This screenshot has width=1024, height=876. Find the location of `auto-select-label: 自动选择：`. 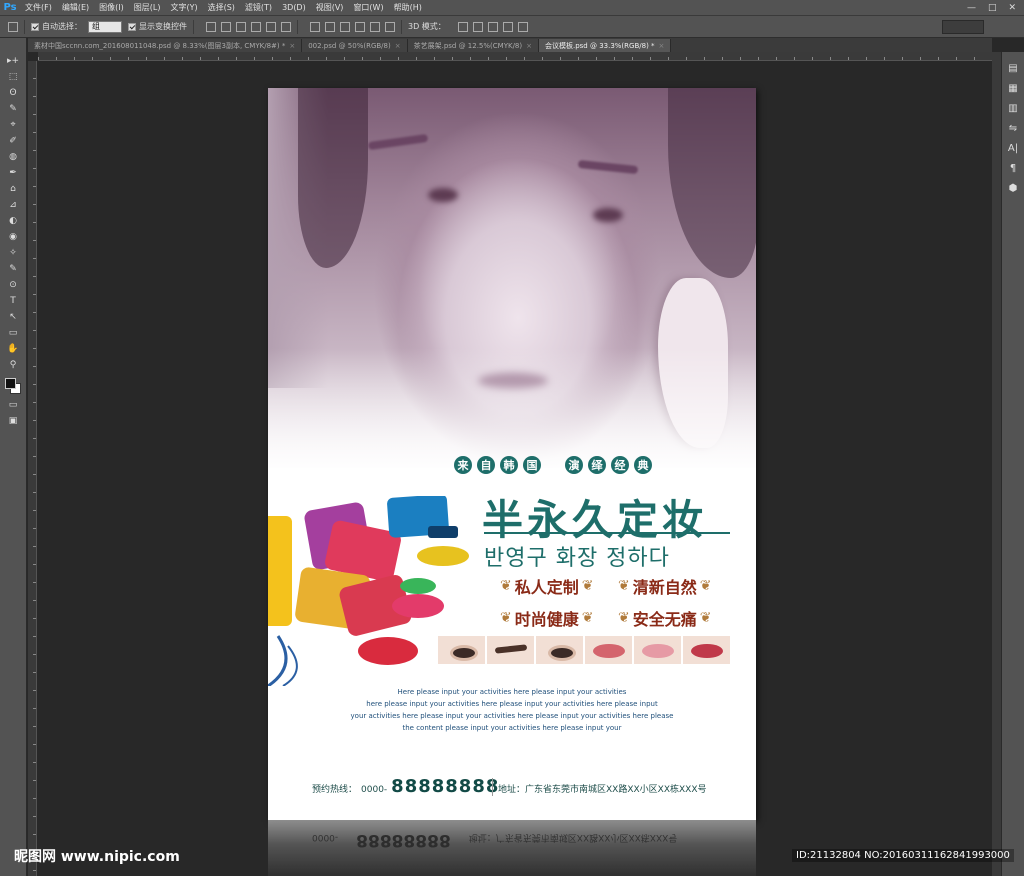

auto-select-label: 自动选择： is located at coordinates (62, 26).